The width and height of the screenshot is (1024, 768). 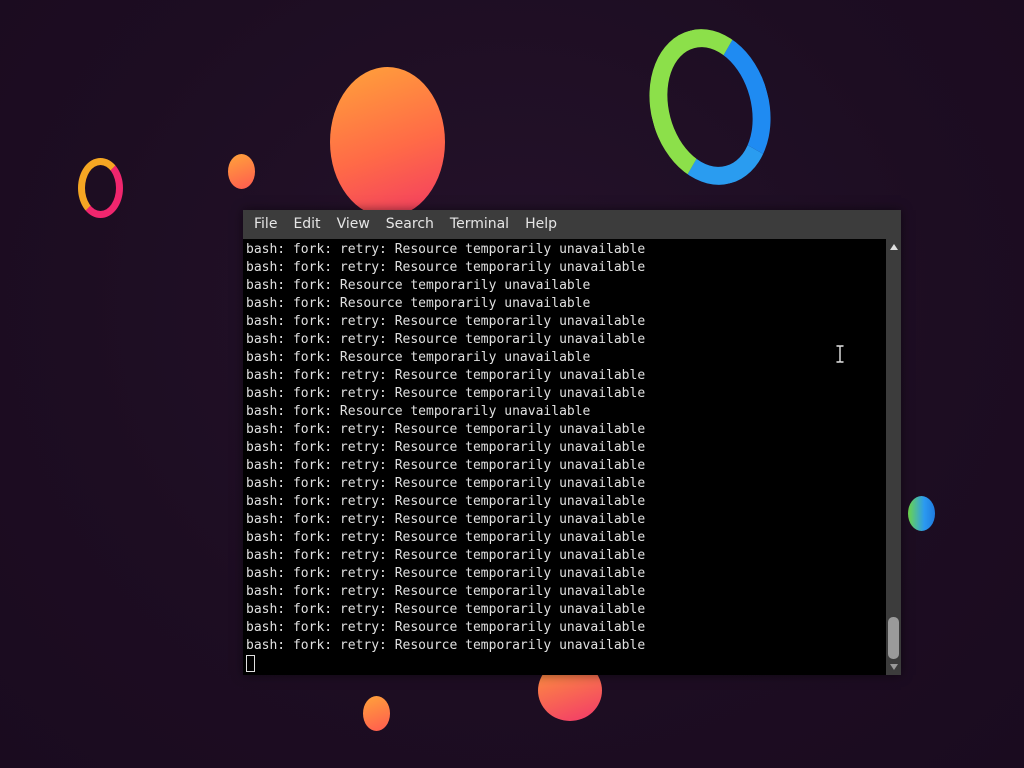 I want to click on terminal-scrollbar, so click(x=893, y=457).